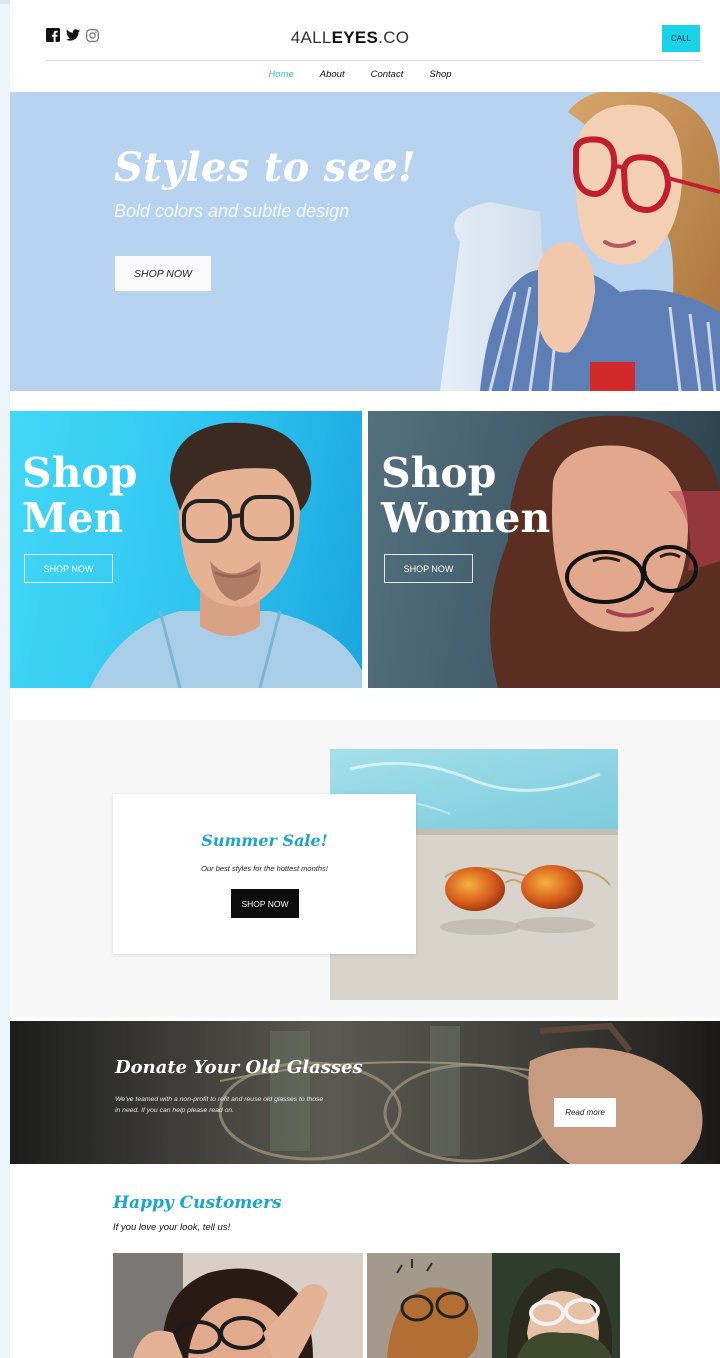 This screenshot has width=720, height=1358. What do you see at coordinates (439, 473) in the screenshot?
I see `shop-women-title-line1: Shop` at bounding box center [439, 473].